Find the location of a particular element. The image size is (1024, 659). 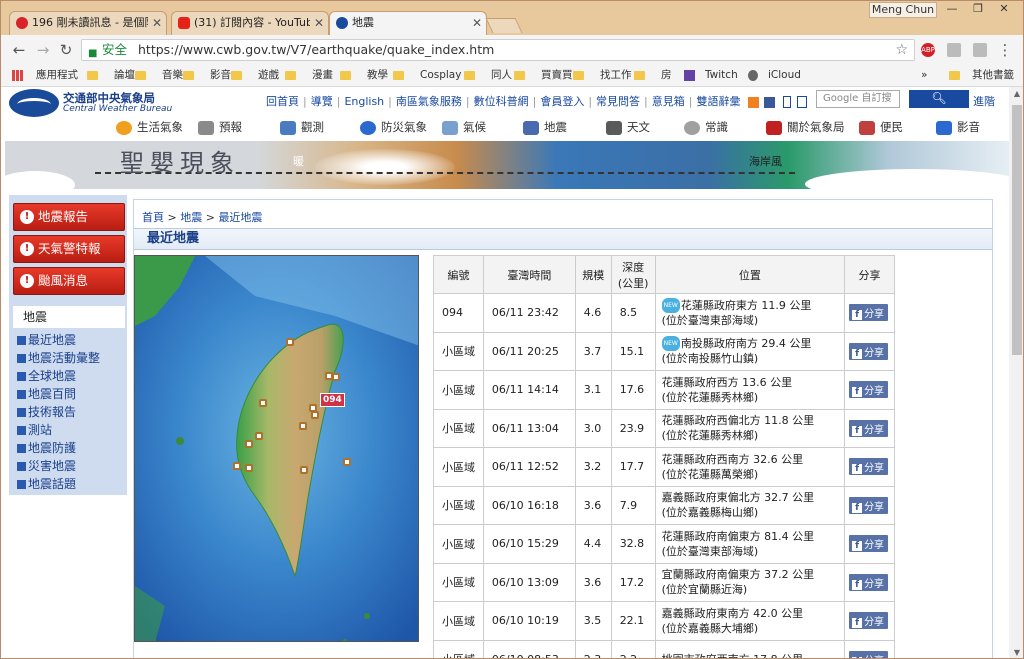

bookmark-folder: 同人 is located at coordinates (488, 75).